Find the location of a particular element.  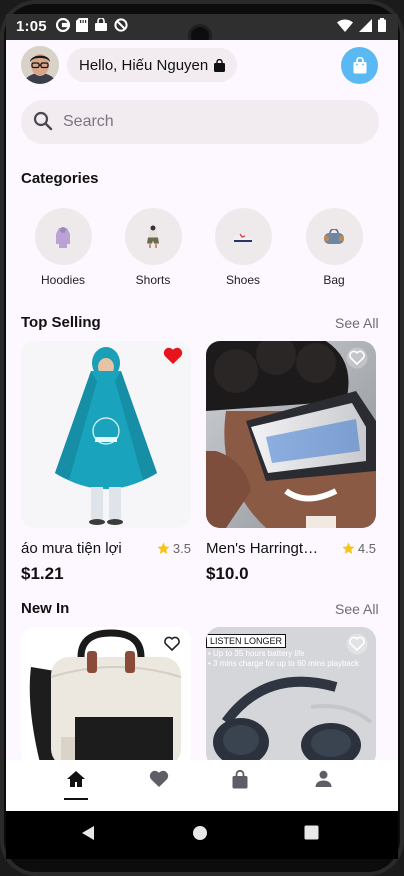

promo-bullet-battery: • Up to 35 hours battery life is located at coordinates (256, 653).